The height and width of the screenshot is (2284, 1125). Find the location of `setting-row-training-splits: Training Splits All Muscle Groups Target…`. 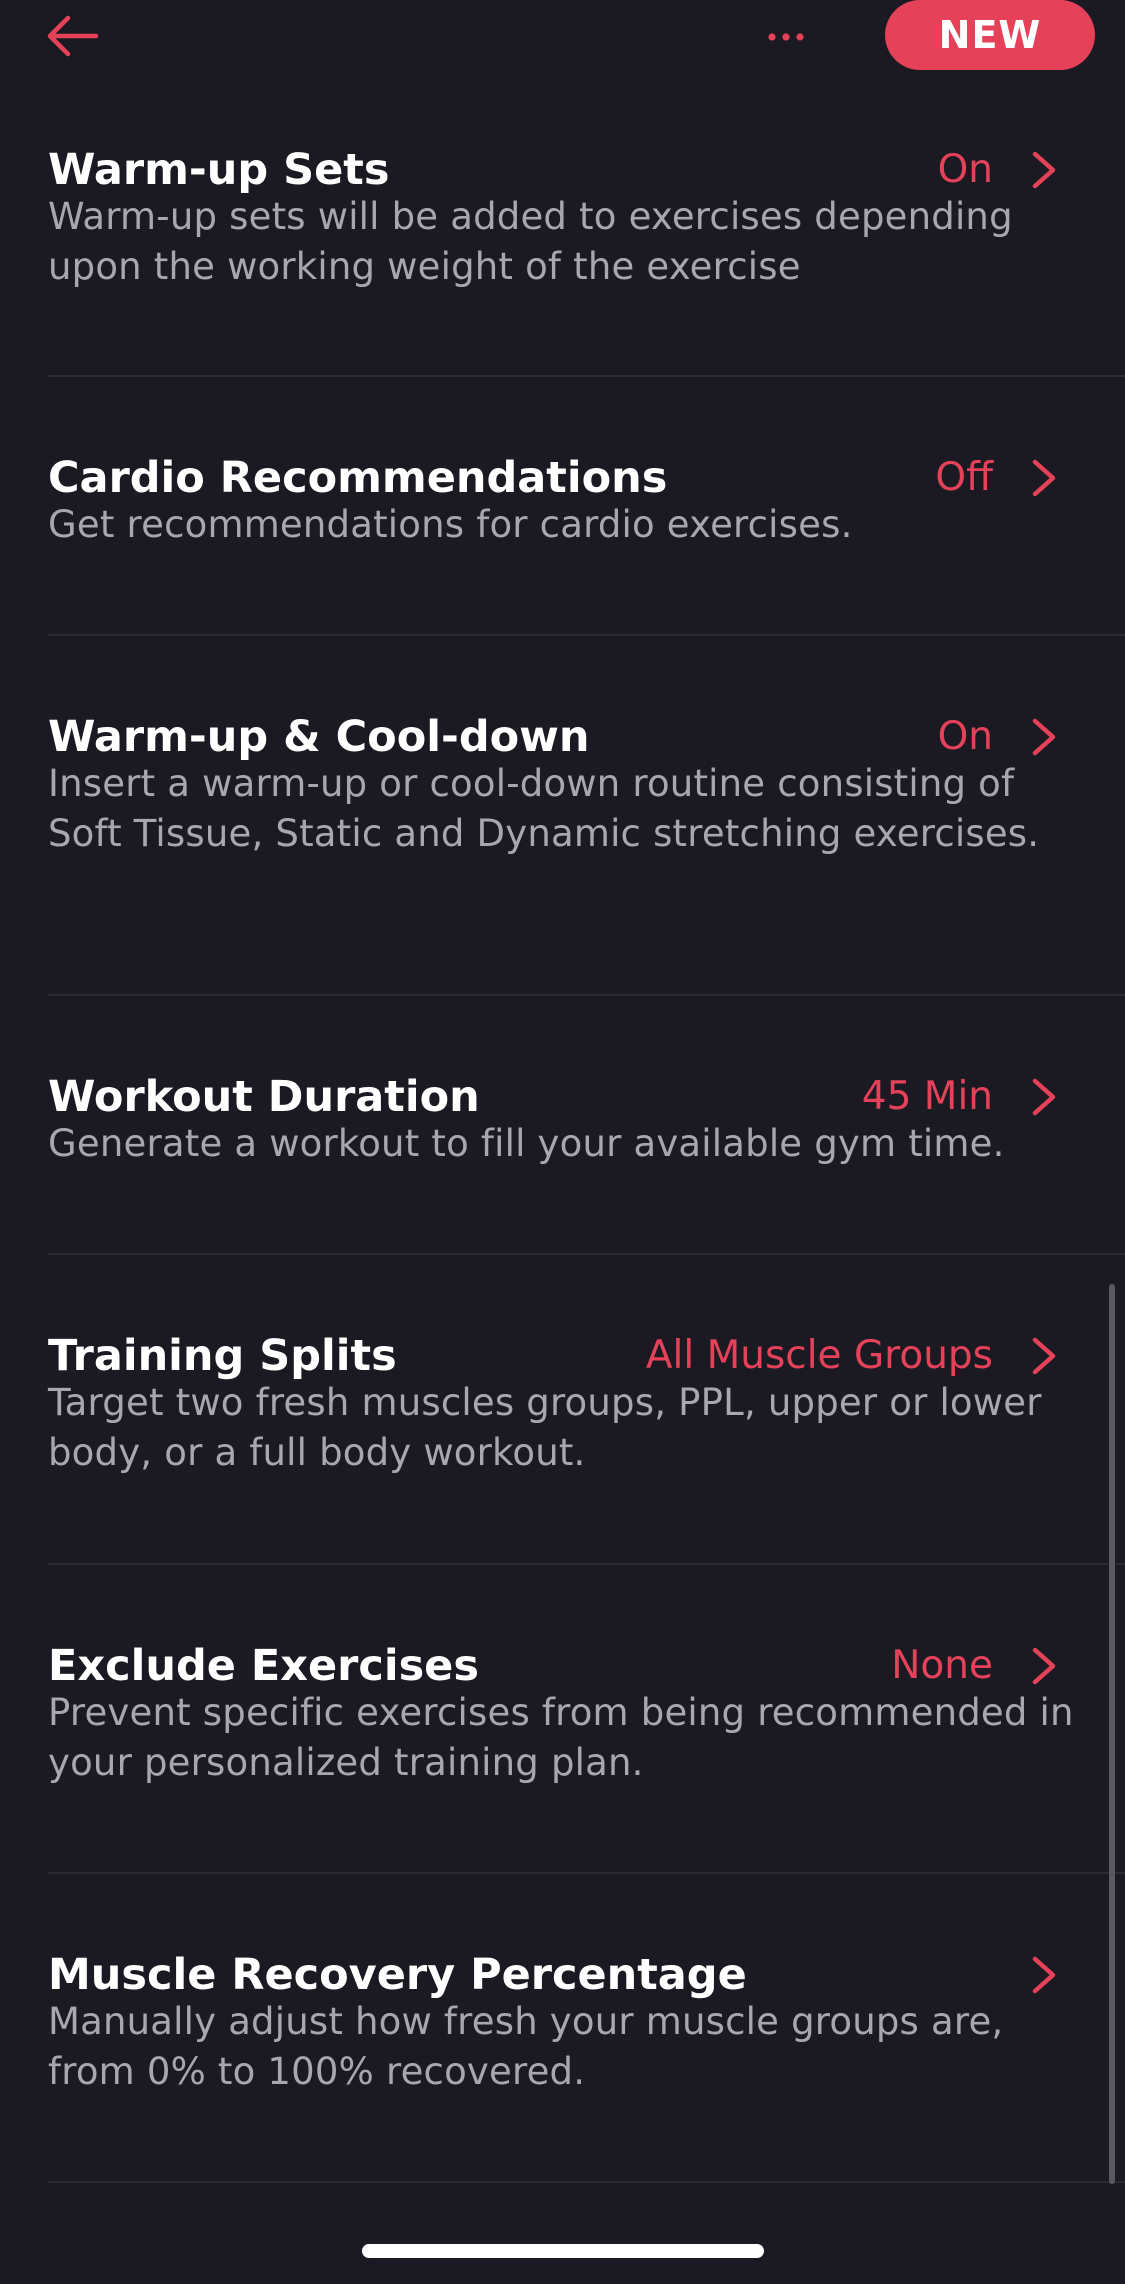

setting-row-training-splits: Training Splits All Muscle Groups Target… is located at coordinates (586, 1413).